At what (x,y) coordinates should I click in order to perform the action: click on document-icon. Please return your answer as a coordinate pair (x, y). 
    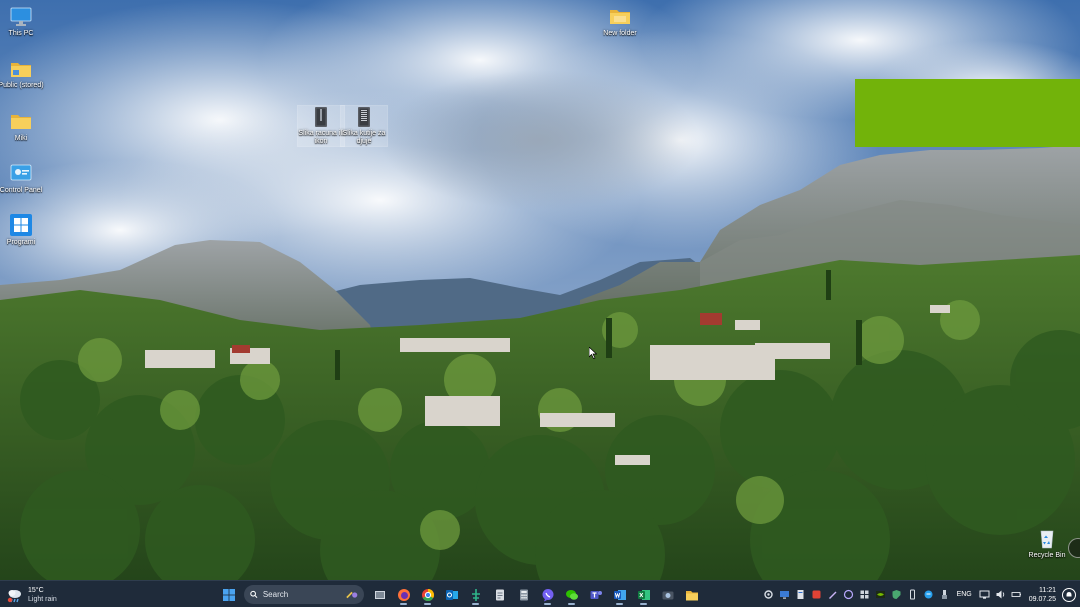
    Looking at the image, I should click on (800, 594).